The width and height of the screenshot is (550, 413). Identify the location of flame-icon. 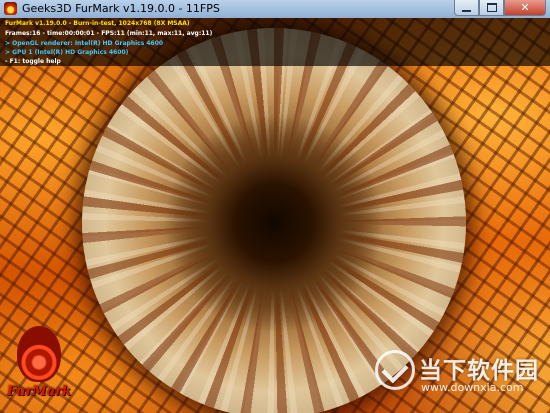
(39, 354).